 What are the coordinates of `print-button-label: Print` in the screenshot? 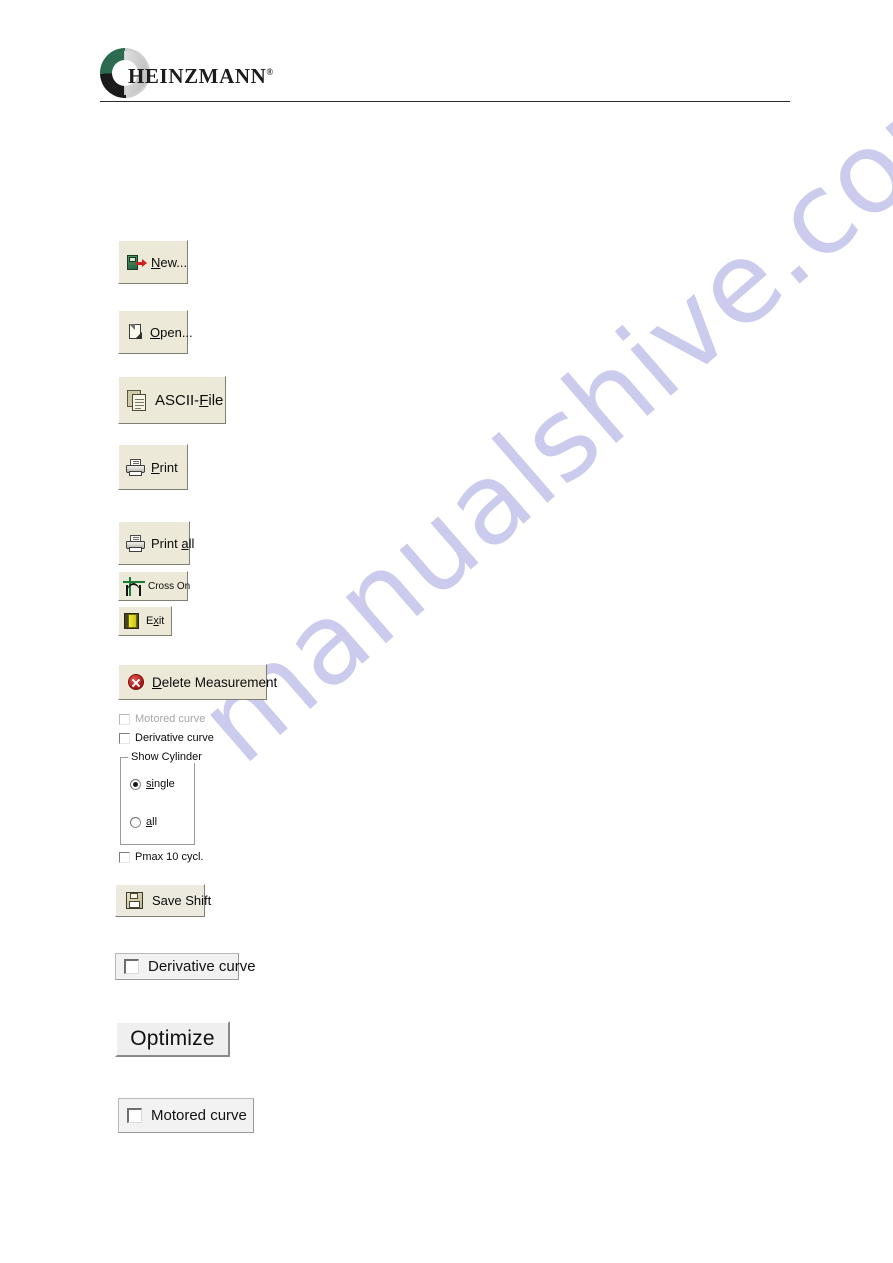 It's located at (164, 467).